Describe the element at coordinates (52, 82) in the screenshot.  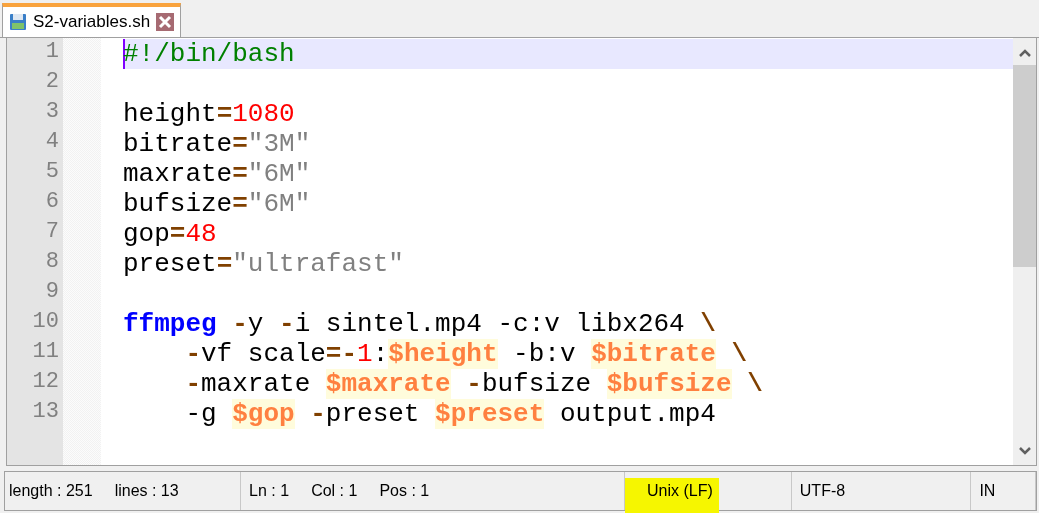
I see `line-number: 2` at that location.